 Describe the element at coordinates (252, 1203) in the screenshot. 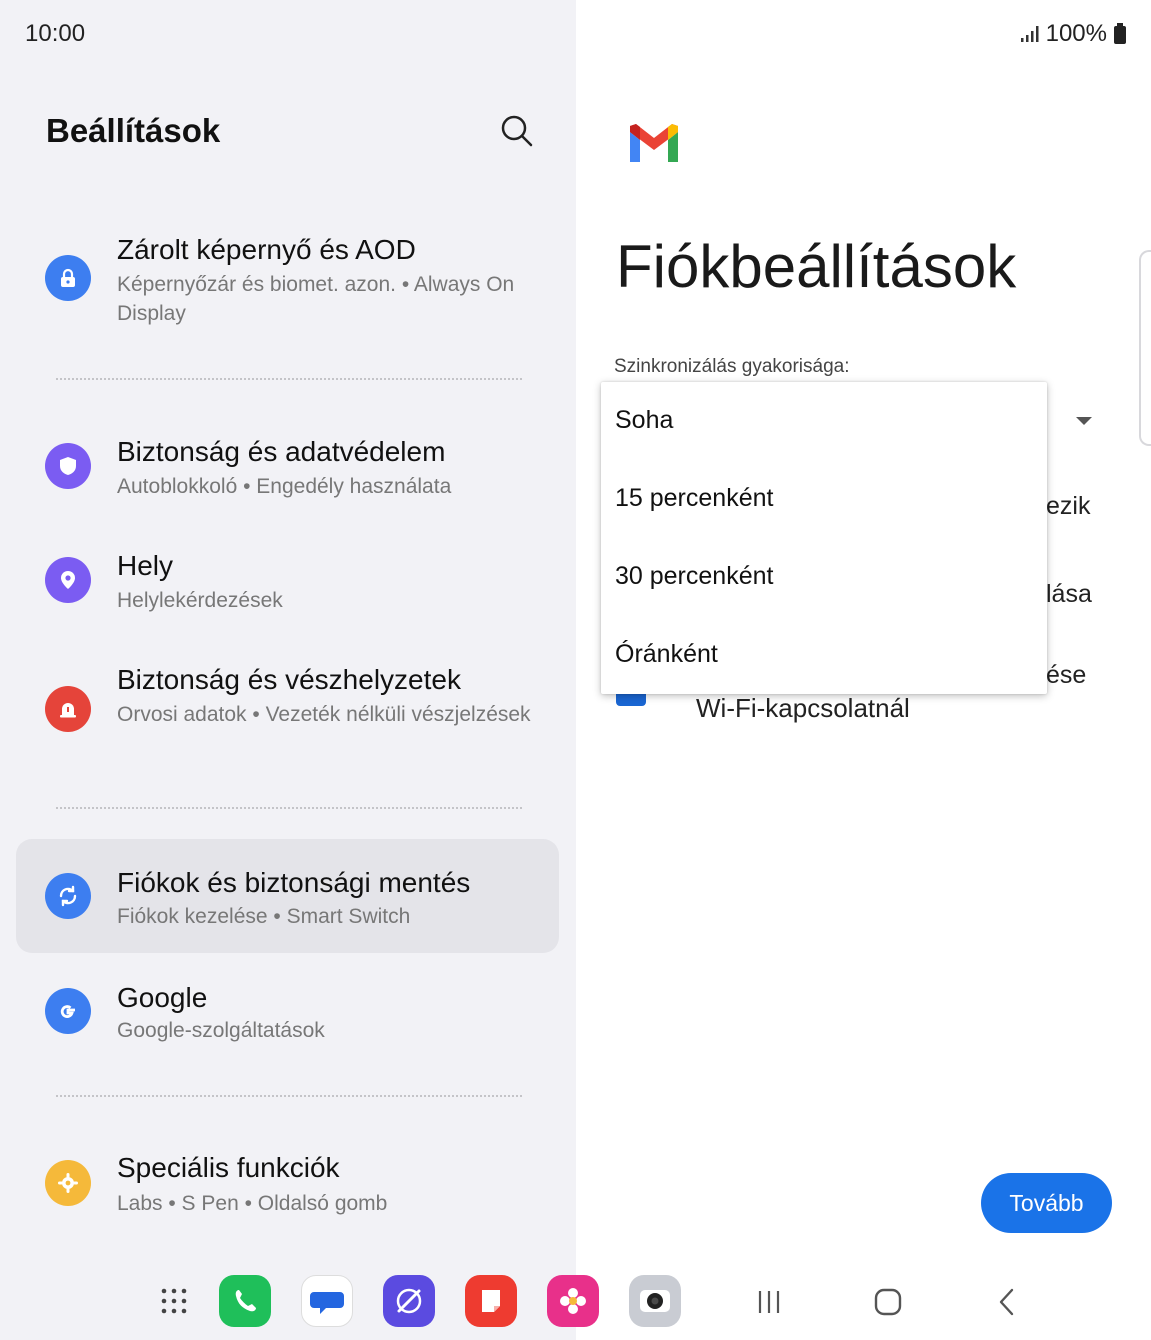

I see `settings-item-subtitle: Labs • S Pen • Oldalsó gomb` at that location.